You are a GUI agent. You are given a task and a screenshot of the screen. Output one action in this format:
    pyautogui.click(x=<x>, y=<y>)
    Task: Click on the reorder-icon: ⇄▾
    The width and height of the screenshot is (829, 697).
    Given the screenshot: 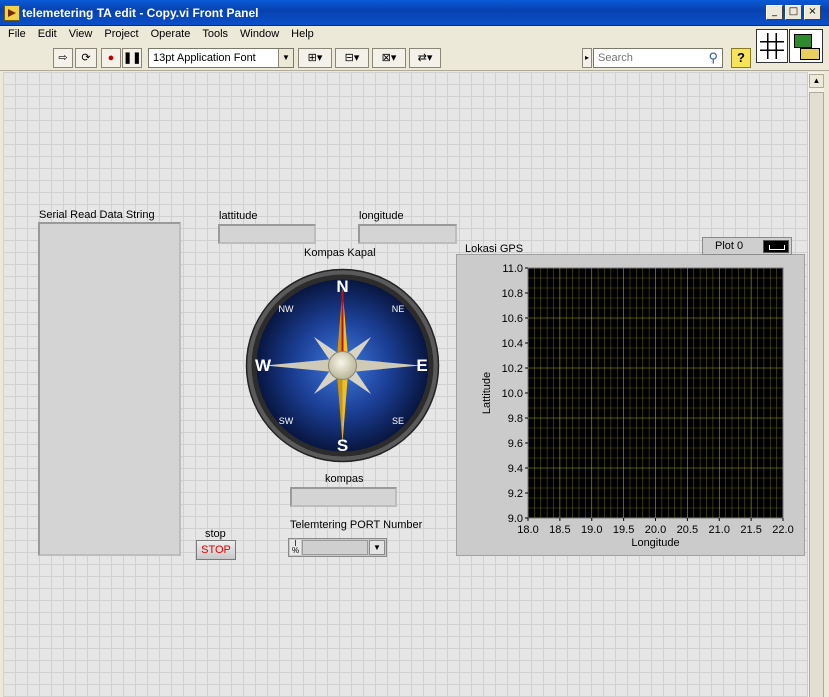 What is the action you would take?
    pyautogui.click(x=425, y=58)
    